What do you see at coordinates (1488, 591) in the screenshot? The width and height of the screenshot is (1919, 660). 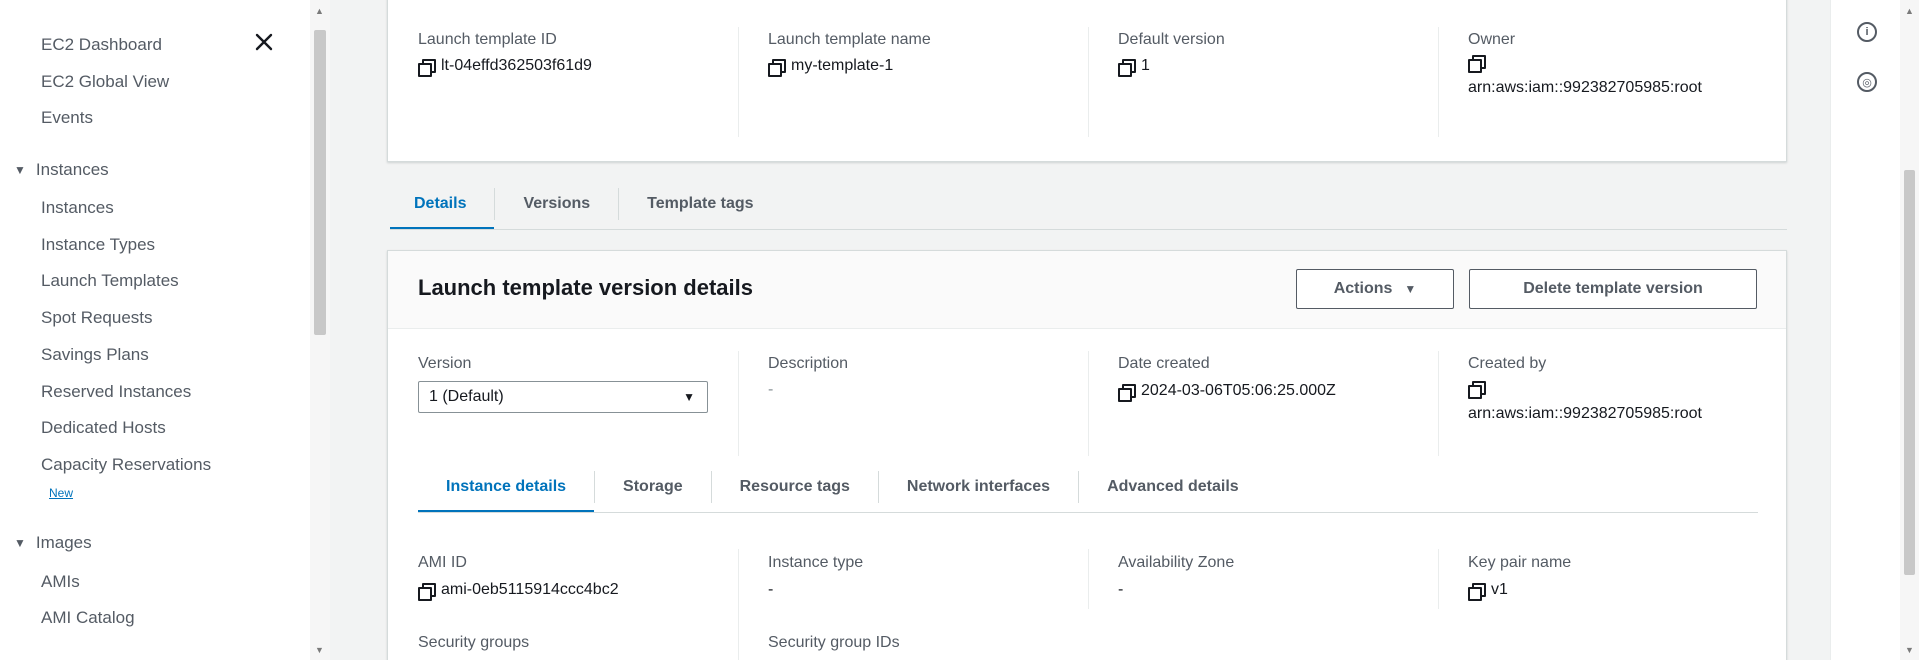 I see `key-pair-value: v1` at bounding box center [1488, 591].